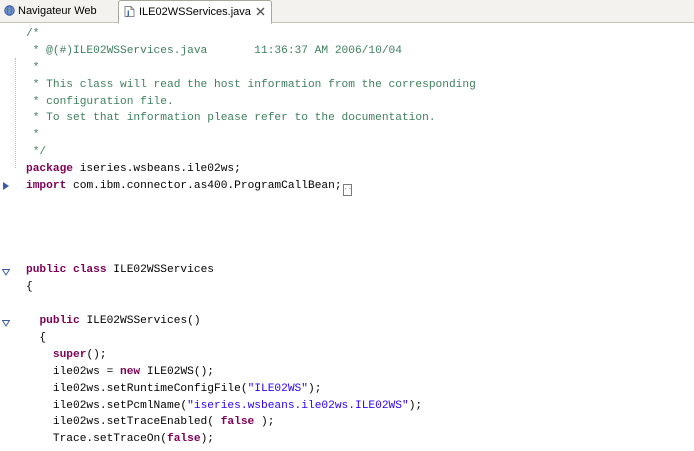 The image size is (694, 451). Describe the element at coordinates (36, 152) in the screenshot. I see `comment-token: */` at that location.